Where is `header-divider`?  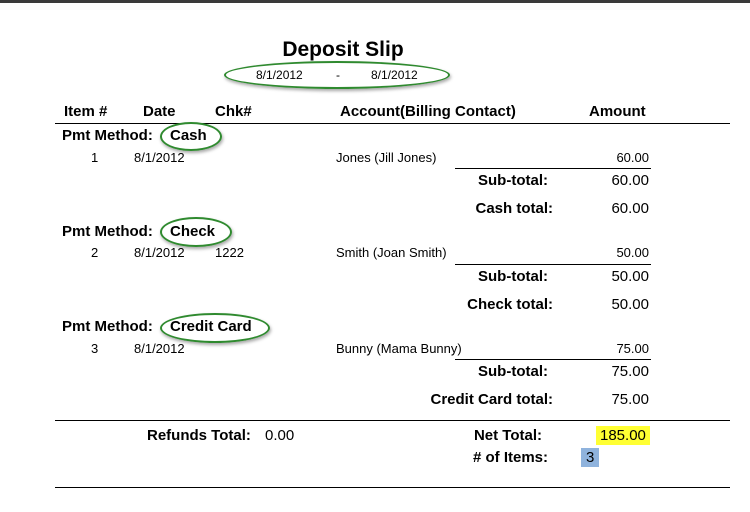 header-divider is located at coordinates (392, 123).